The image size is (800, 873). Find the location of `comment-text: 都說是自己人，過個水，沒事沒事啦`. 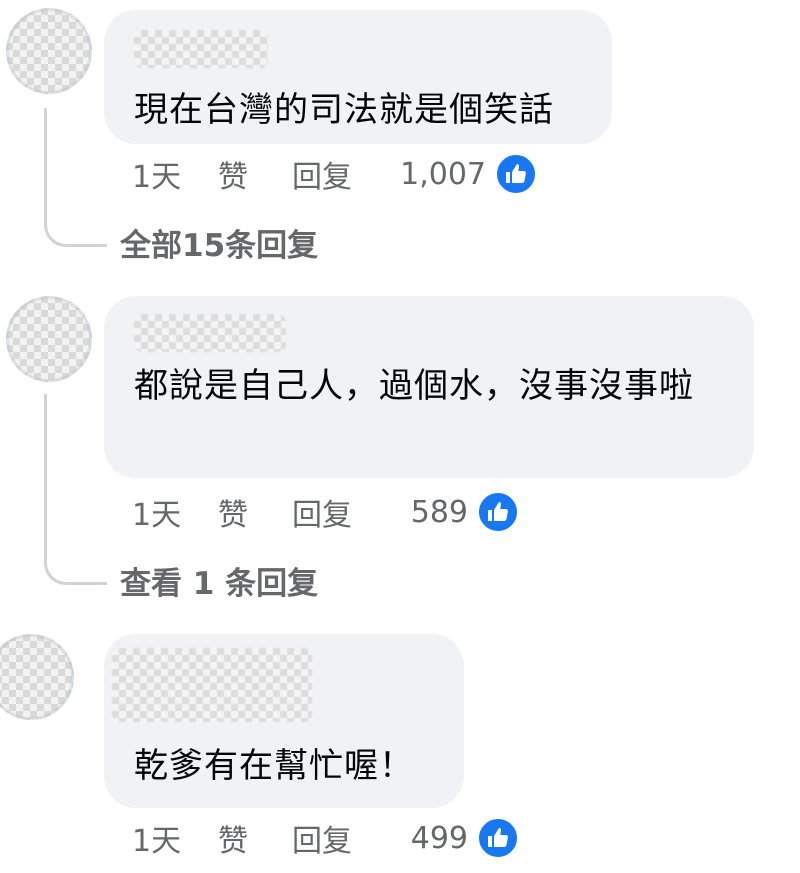

comment-text: 都說是自己人，過個水，沒事沒事啦 is located at coordinates (414, 386).